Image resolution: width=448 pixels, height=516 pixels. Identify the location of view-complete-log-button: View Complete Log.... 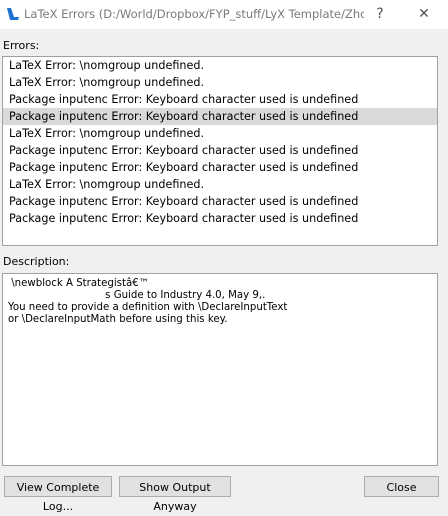
(58, 494).